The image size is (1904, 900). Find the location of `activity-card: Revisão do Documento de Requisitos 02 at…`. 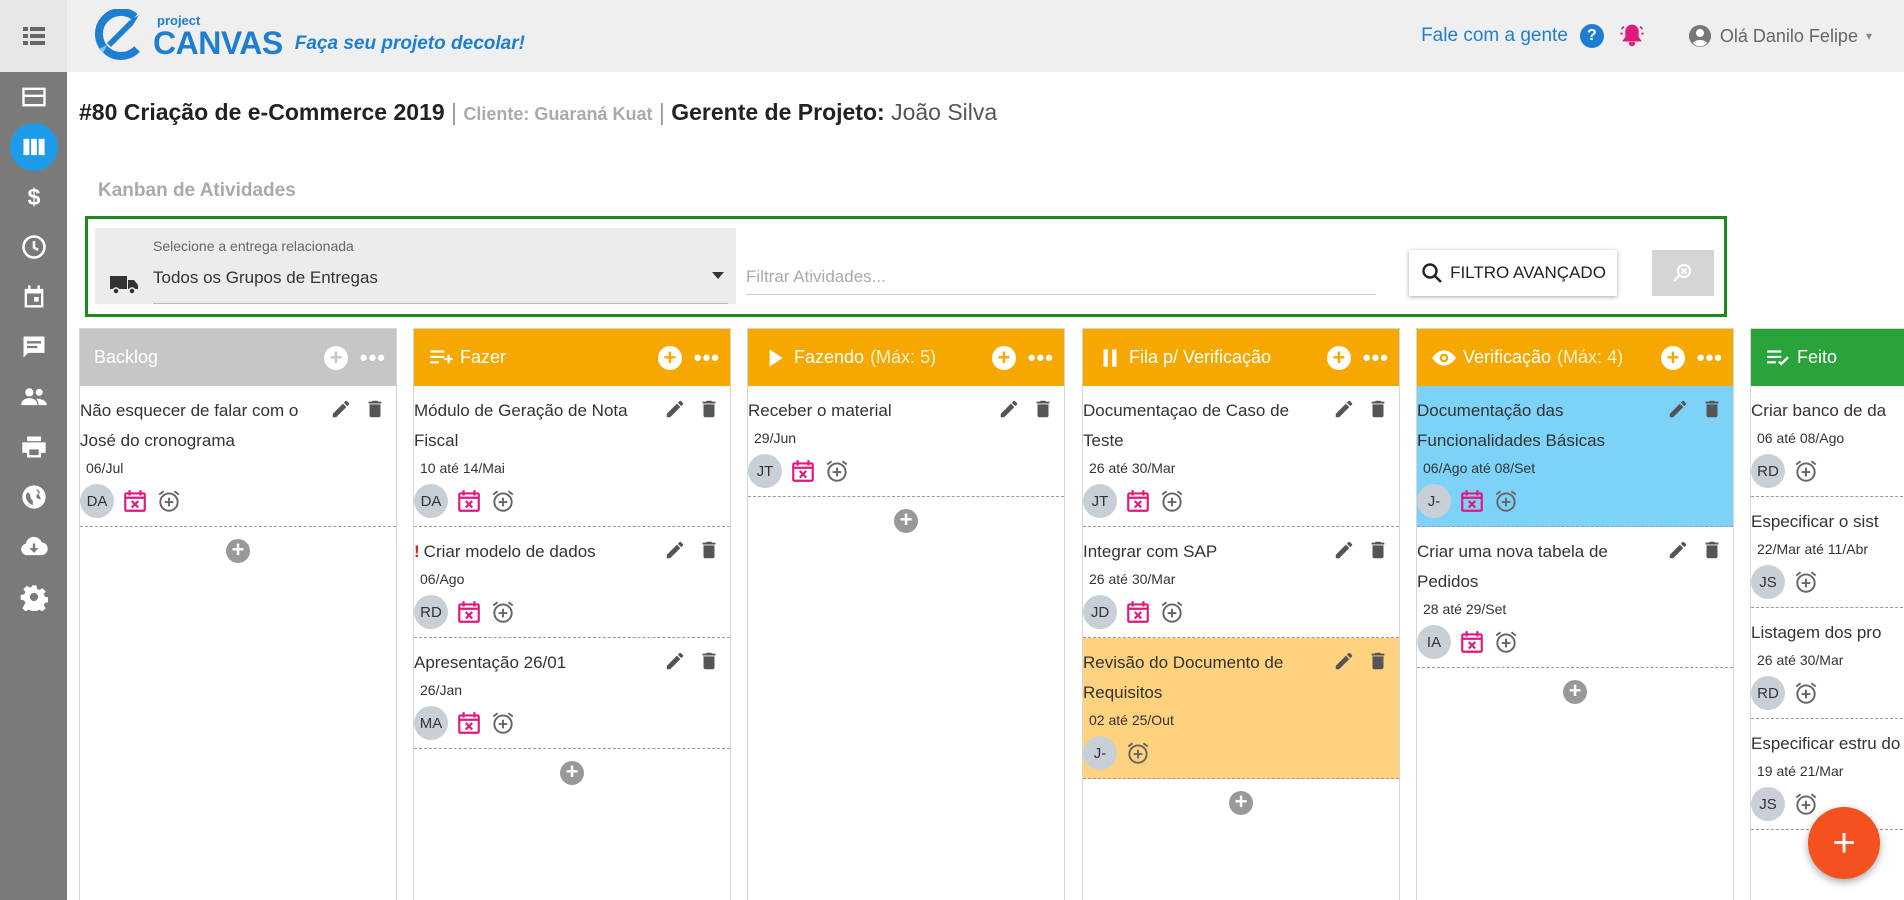

activity-card: Revisão do Documento de Requisitos 02 at… is located at coordinates (1241, 708).